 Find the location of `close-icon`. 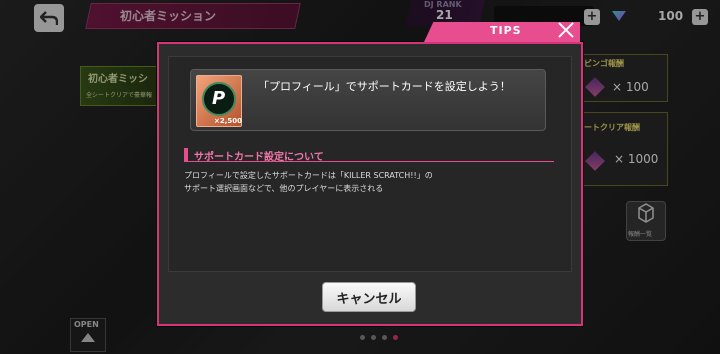

close-icon is located at coordinates (566, 30).